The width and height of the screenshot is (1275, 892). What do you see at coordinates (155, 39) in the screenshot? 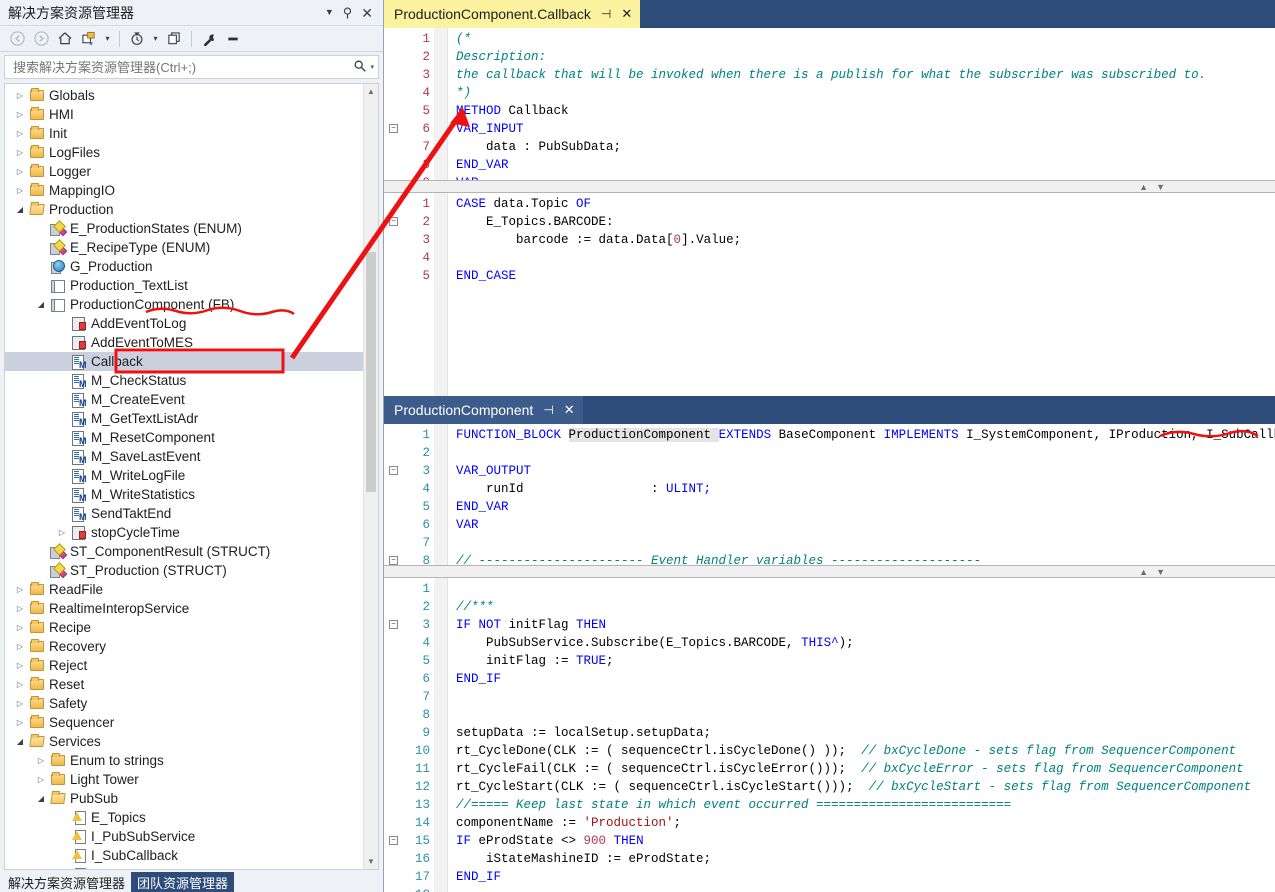
I see `pending-changes-caret-icon: ▾` at bounding box center [155, 39].